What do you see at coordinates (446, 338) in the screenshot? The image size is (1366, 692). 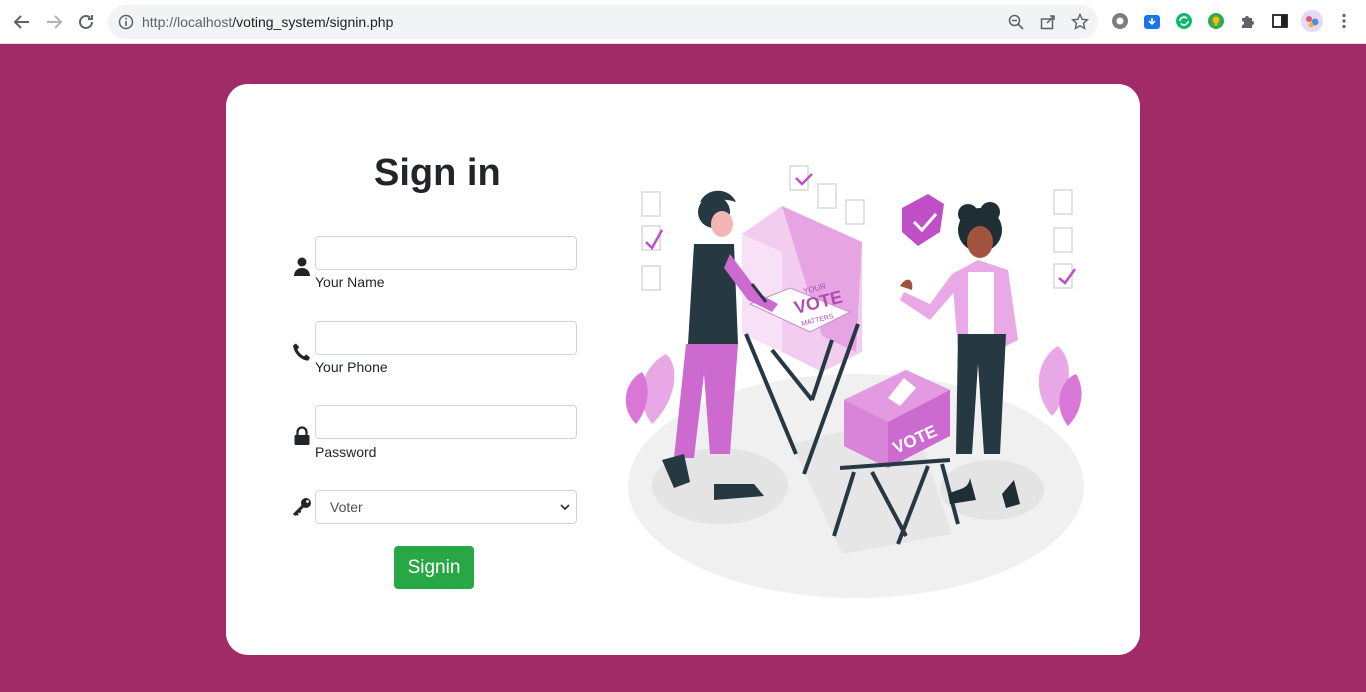 I see `phone-input` at bounding box center [446, 338].